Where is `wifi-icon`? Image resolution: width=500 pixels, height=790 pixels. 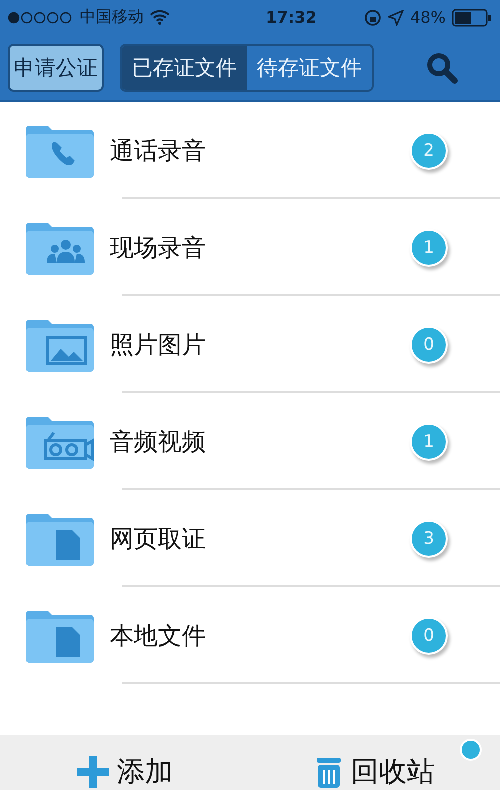 wifi-icon is located at coordinates (160, 17).